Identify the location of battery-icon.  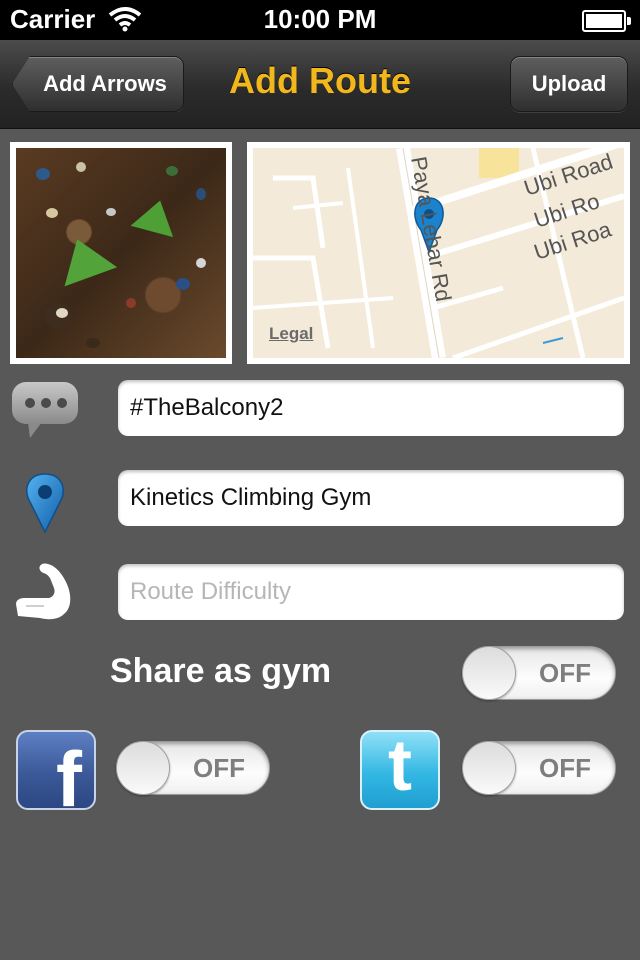
(606, 21).